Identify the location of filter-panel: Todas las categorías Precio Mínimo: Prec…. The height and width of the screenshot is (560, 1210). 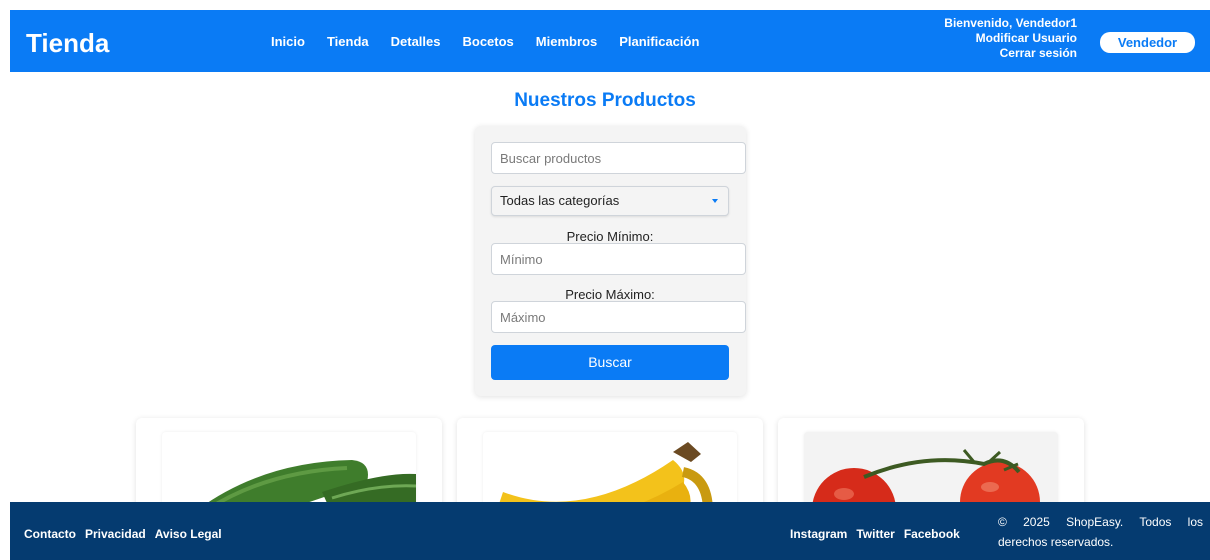
(610, 261).